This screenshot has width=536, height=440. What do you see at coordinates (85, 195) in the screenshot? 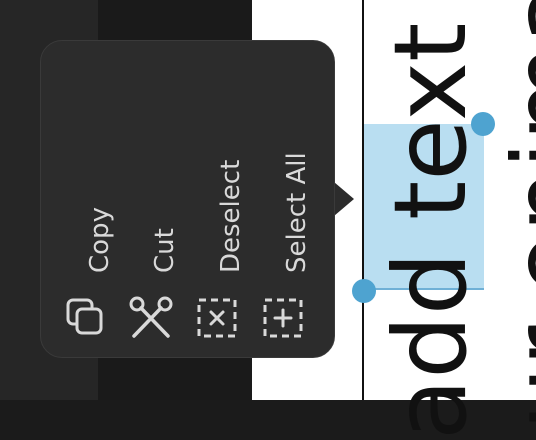
I see `copy-button: Copy` at bounding box center [85, 195].